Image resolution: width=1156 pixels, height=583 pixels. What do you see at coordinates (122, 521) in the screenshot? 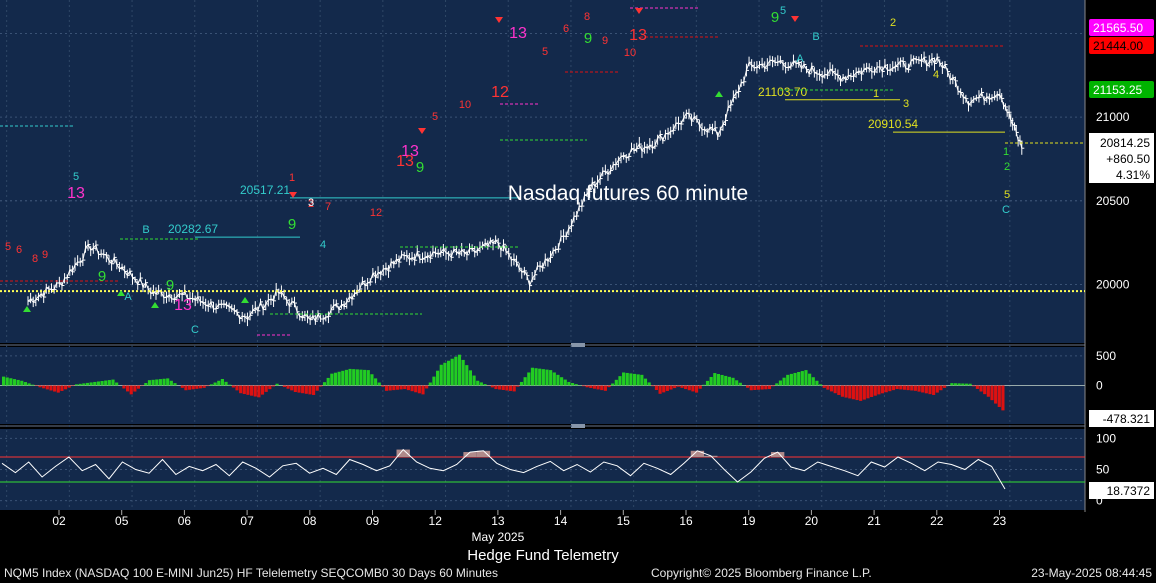
I see `x-tick-label: 05` at bounding box center [122, 521].